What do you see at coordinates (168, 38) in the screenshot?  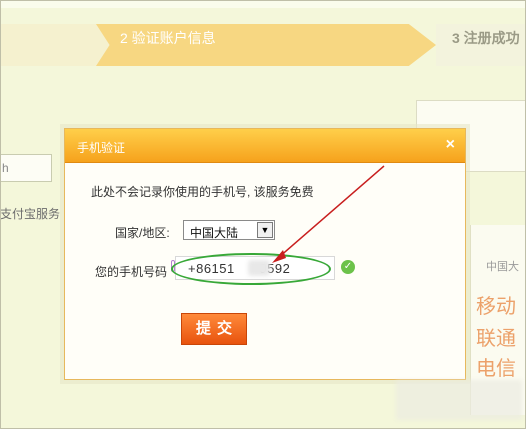 I see `step-2-label: 2 验证账户信息` at bounding box center [168, 38].